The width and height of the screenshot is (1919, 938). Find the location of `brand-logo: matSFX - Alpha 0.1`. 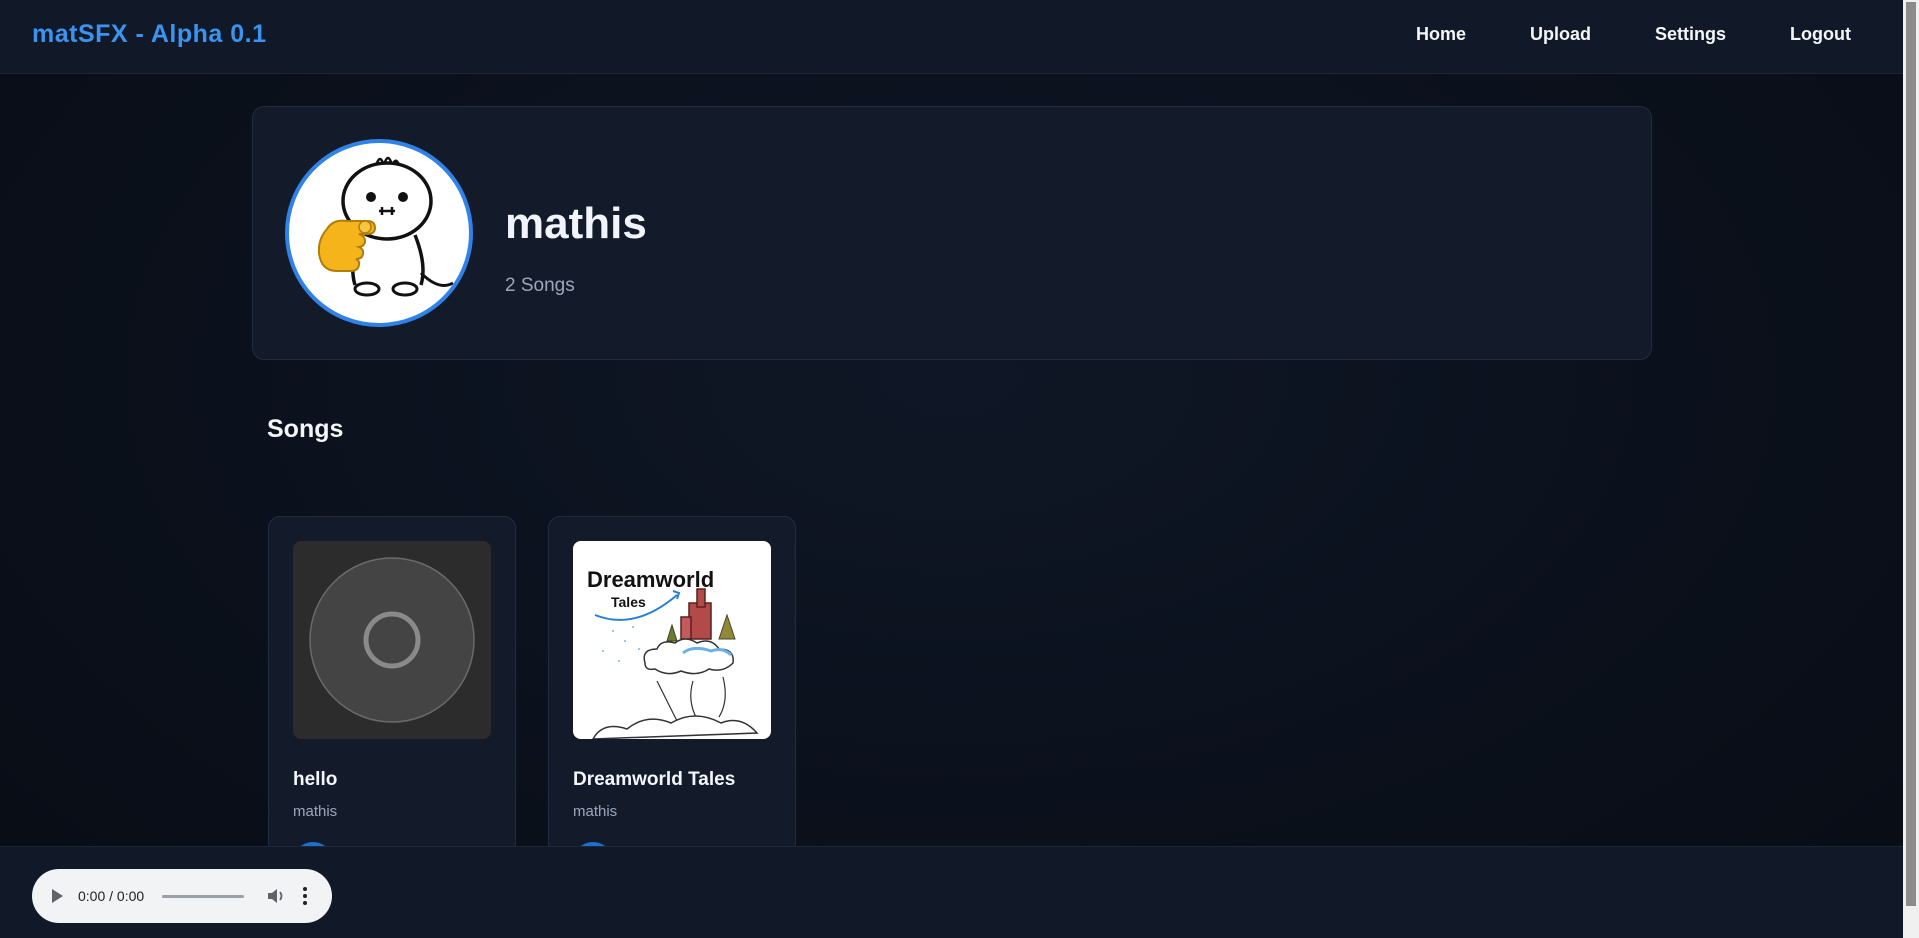

brand-logo: matSFX - Alpha 0.1 is located at coordinates (149, 34).